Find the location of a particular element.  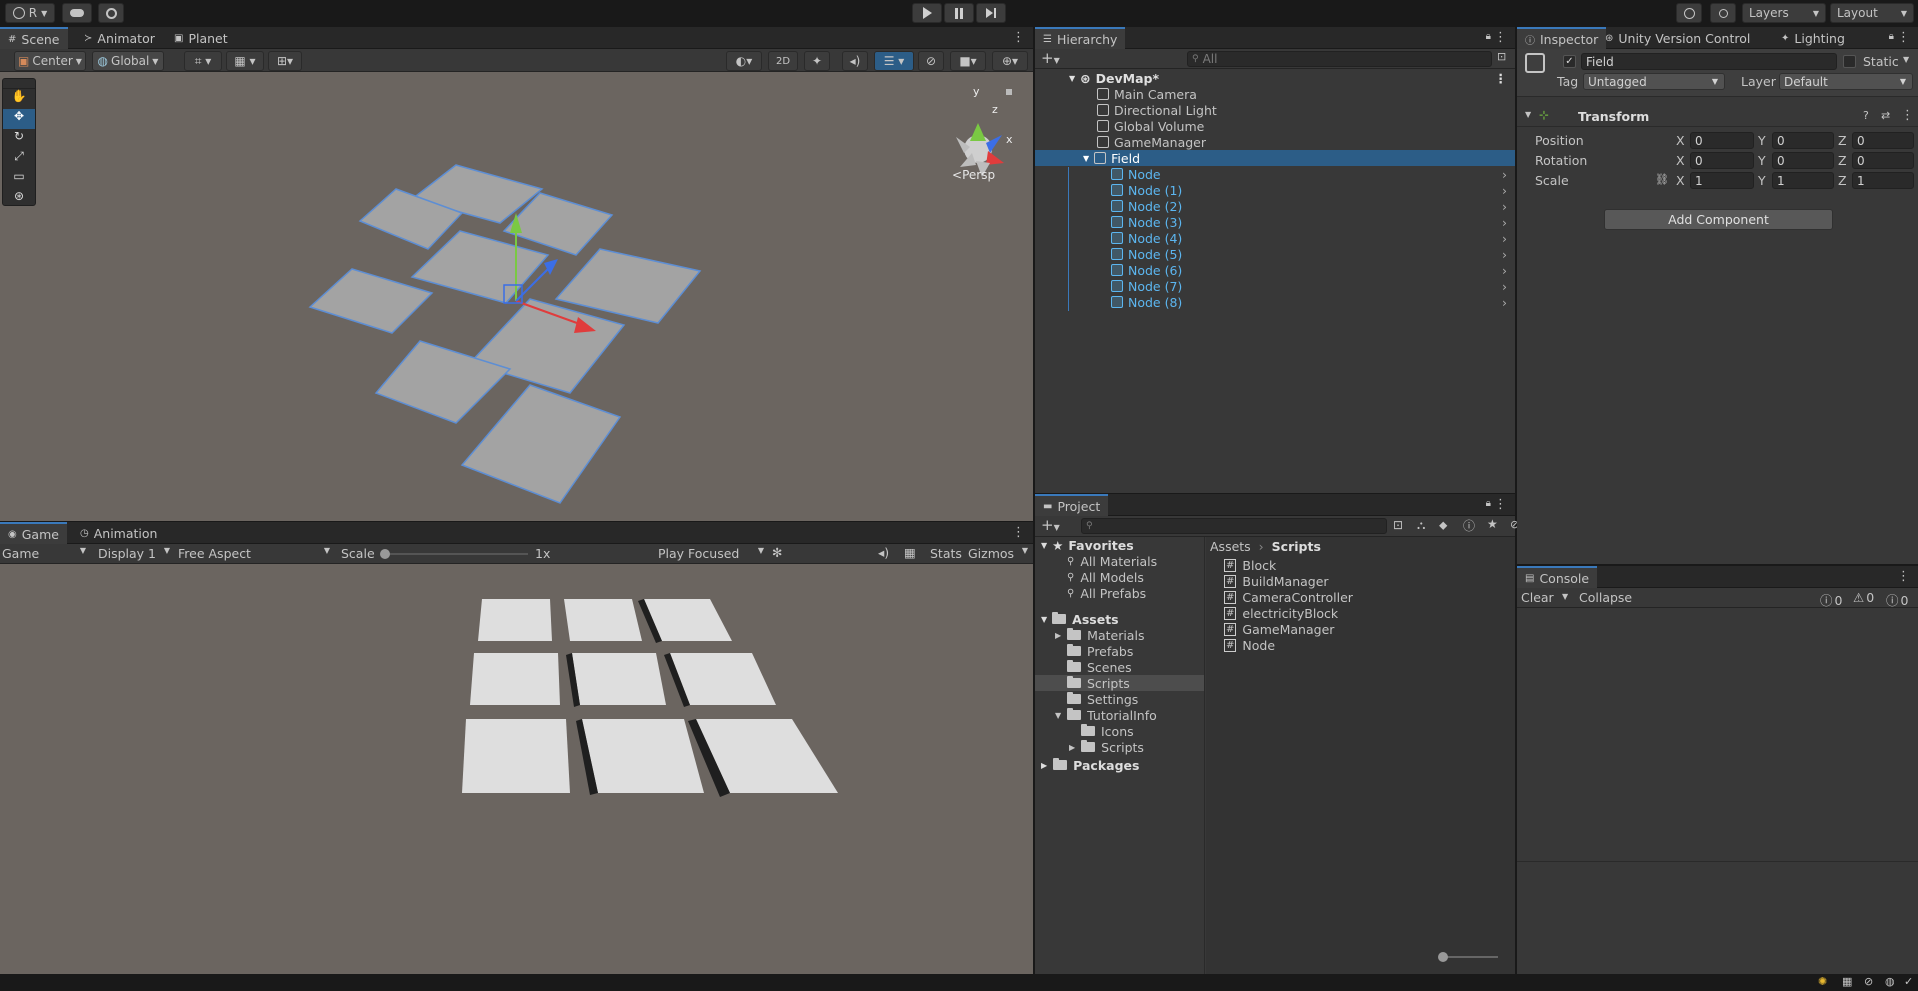

favorite-star-icon: ★ is located at coordinates (1492, 524).